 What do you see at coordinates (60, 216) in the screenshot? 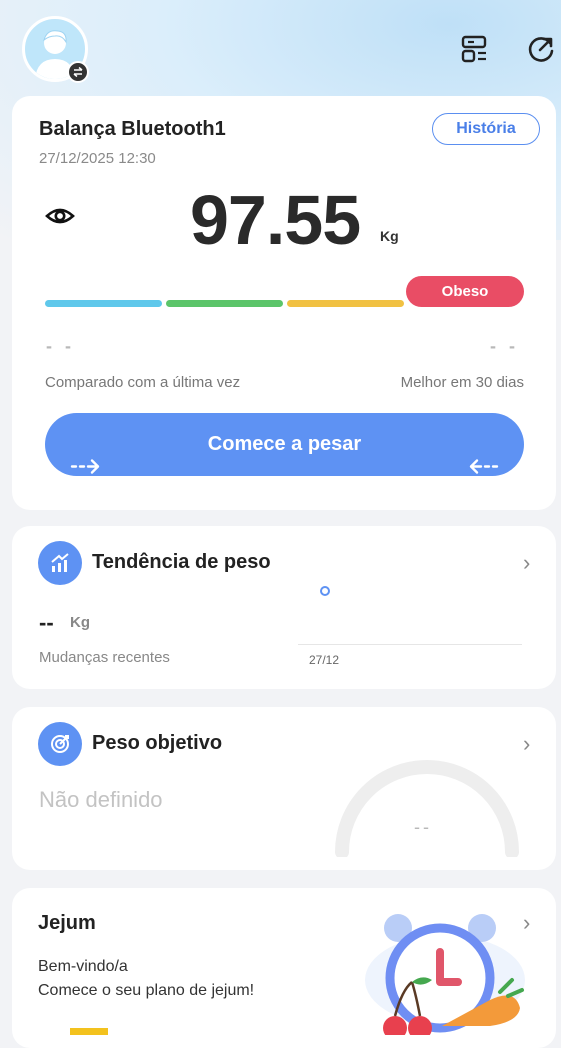
I see `eye-icon` at bounding box center [60, 216].